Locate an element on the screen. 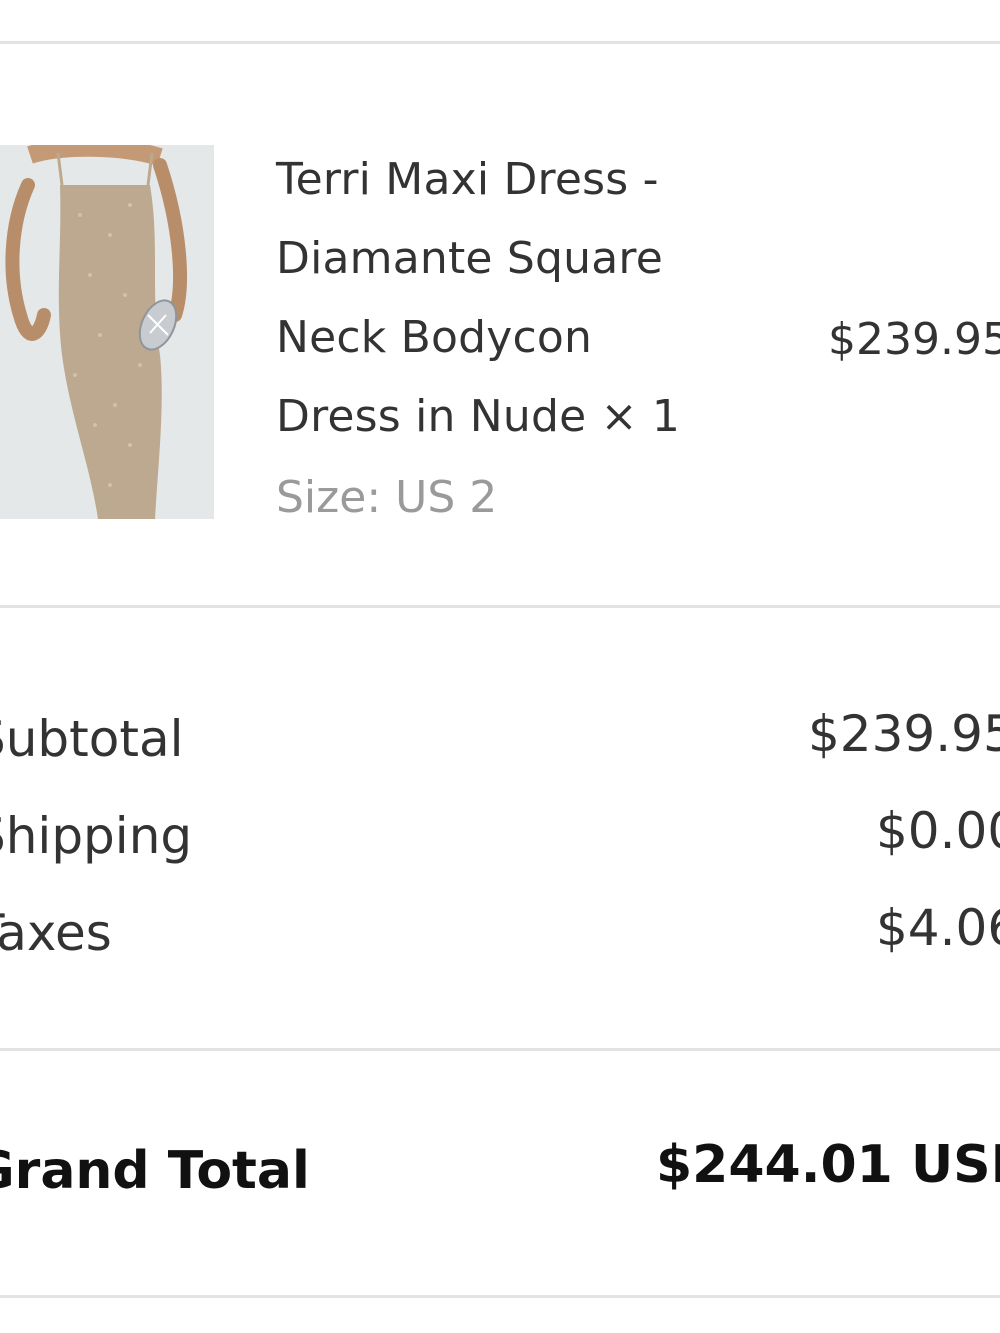  product-size: Size: US 2 is located at coordinates (387, 497).